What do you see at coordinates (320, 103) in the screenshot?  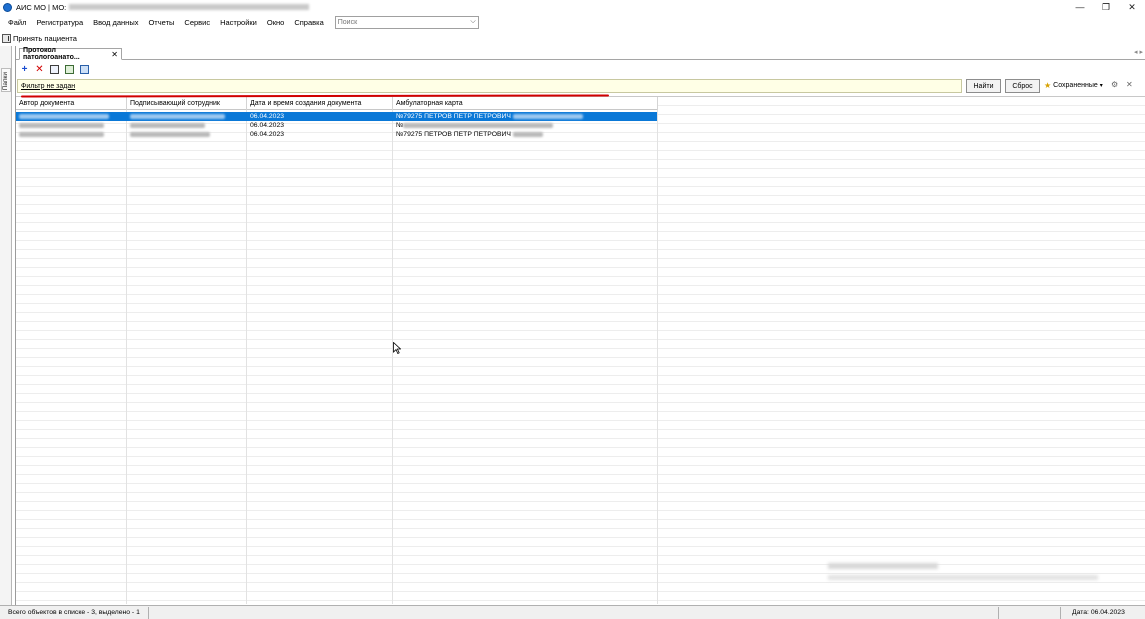 I see `column-created-datetime: Дата и время создания документа` at bounding box center [320, 103].